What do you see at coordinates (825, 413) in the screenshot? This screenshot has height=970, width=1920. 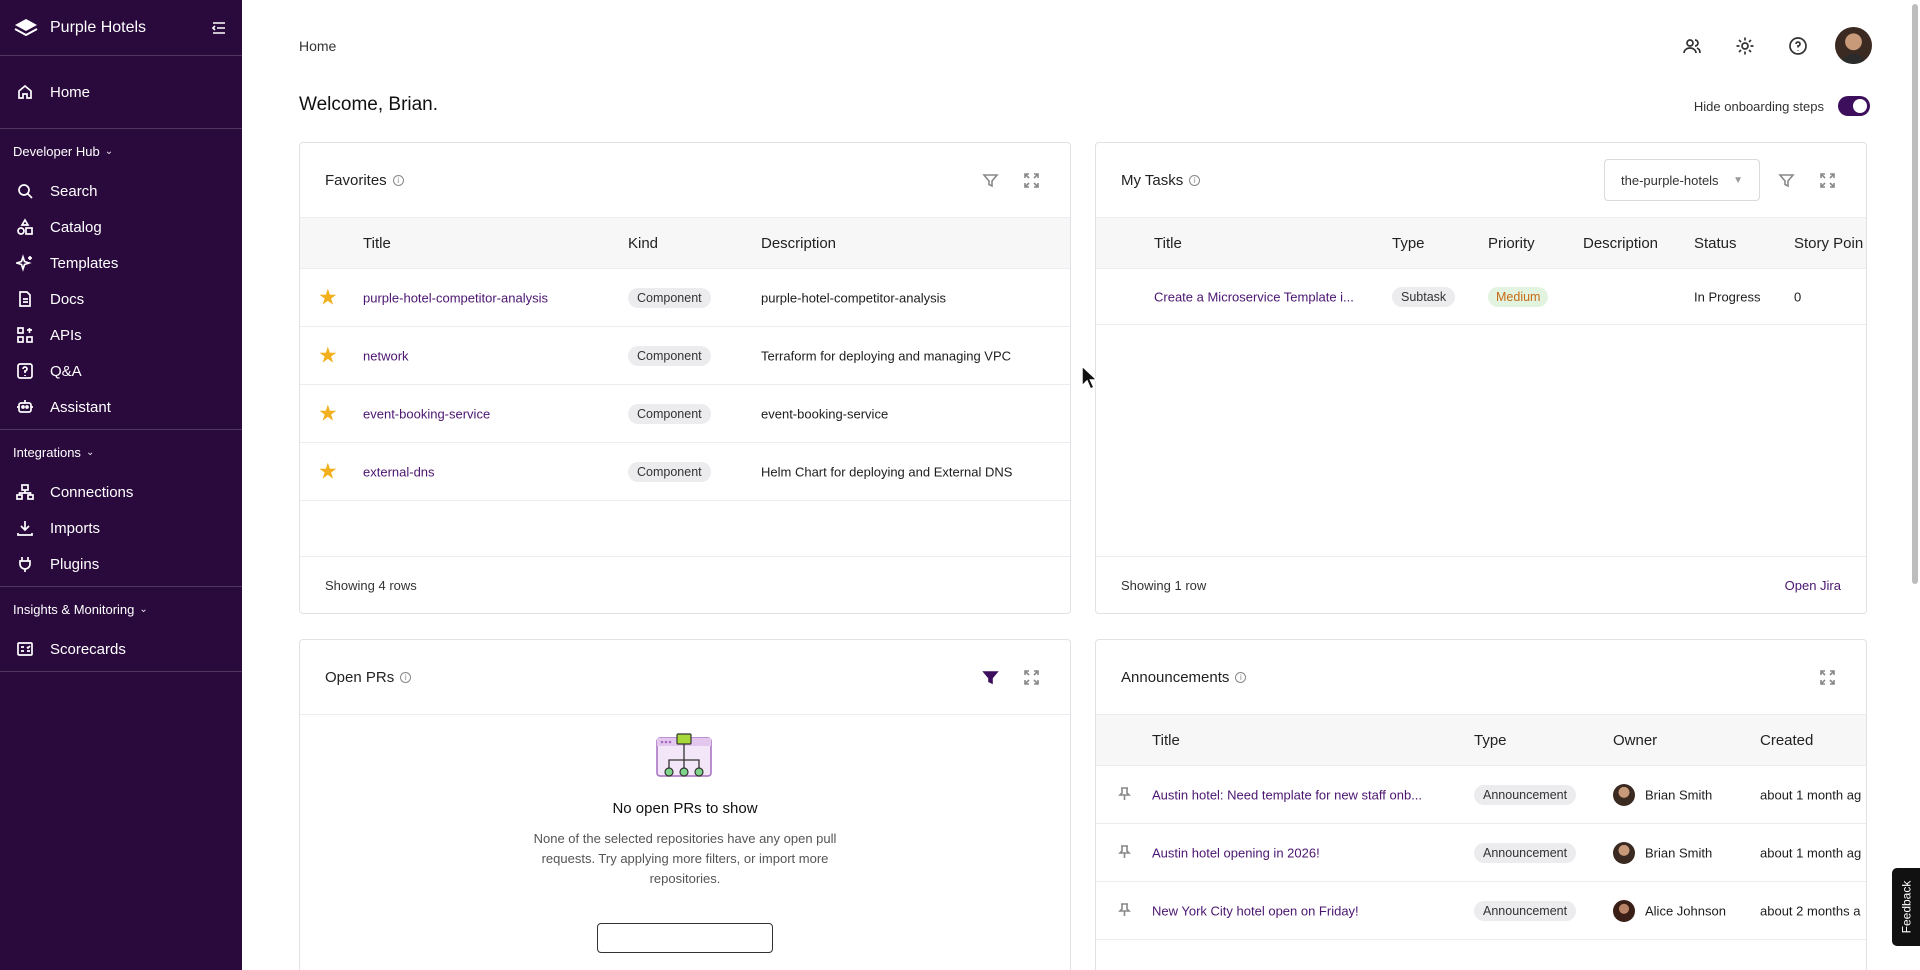 I see `description-cell: event-booking-service` at bounding box center [825, 413].